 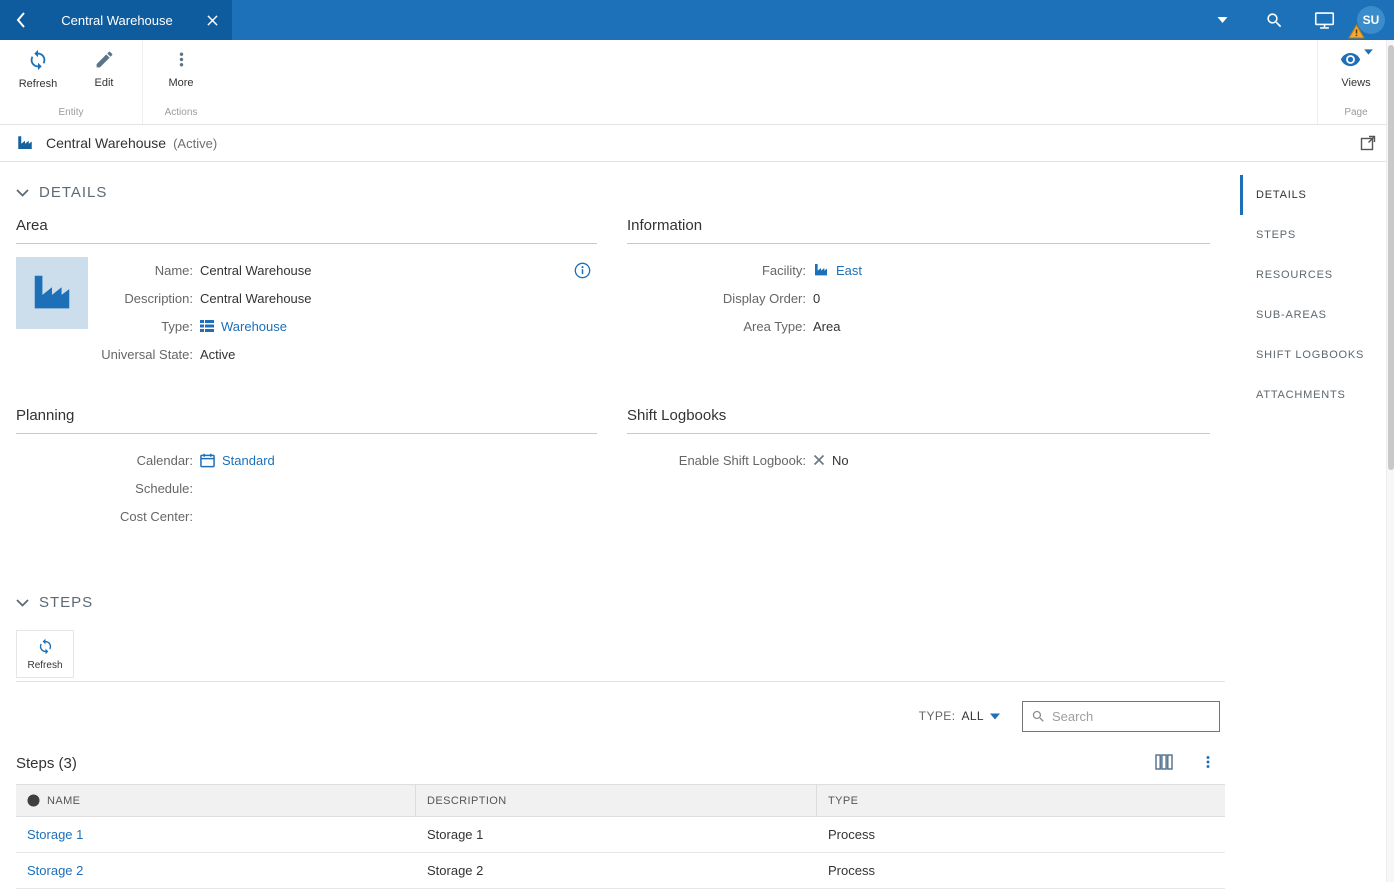 I want to click on close-icon, so click(x=212, y=20).